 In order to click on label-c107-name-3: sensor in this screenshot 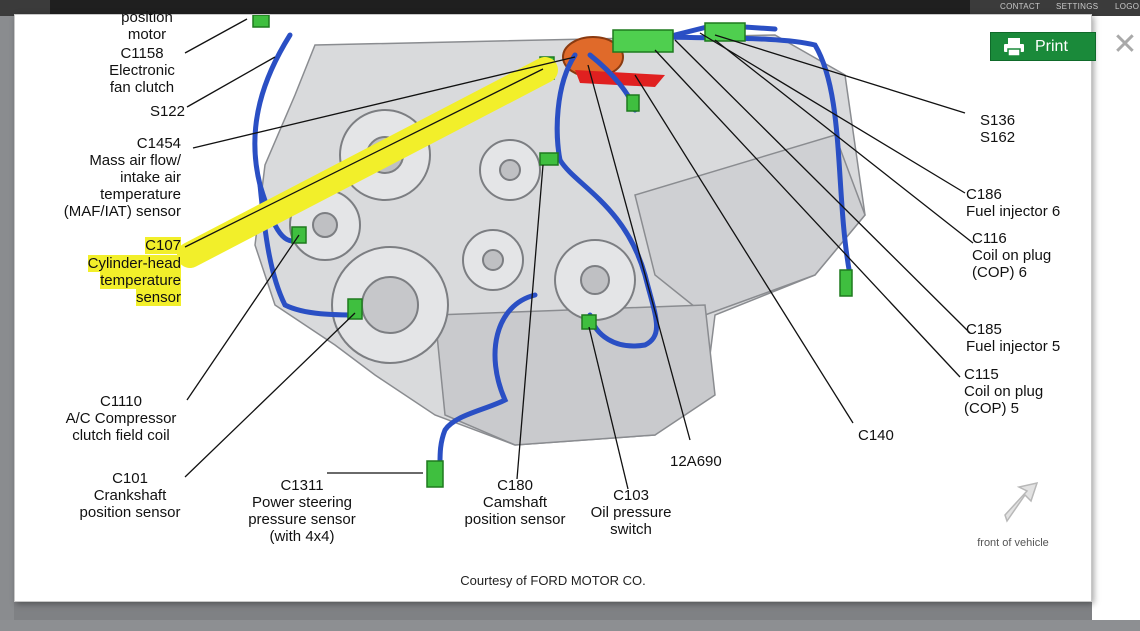, I will do `click(113, 297)`.